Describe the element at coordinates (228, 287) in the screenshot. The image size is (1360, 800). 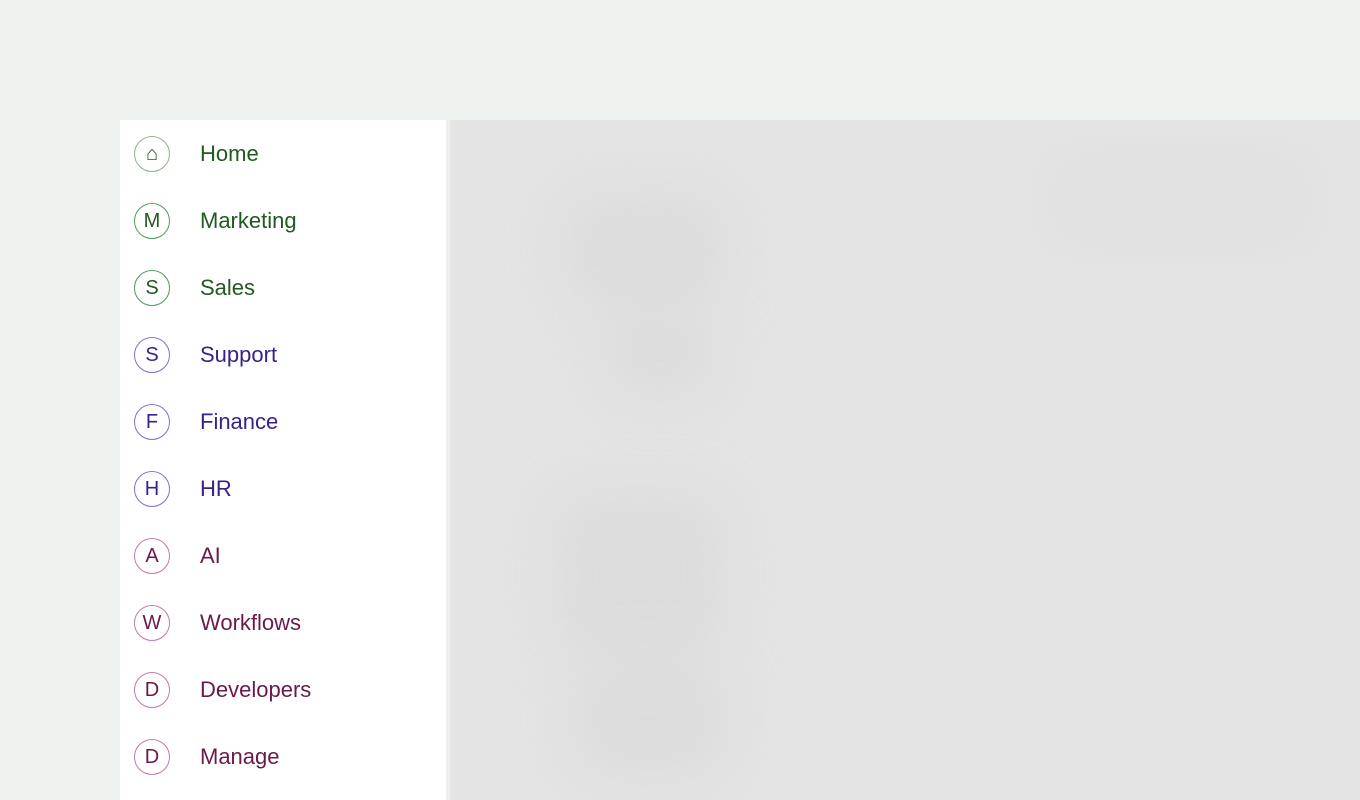
I see `sidebar-item-label: Sales` at that location.